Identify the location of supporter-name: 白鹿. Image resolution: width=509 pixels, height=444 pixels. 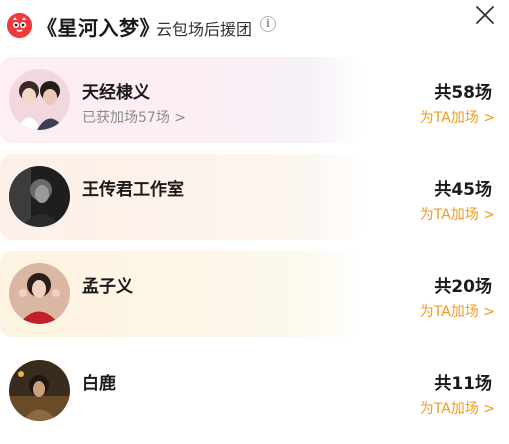
(99, 384).